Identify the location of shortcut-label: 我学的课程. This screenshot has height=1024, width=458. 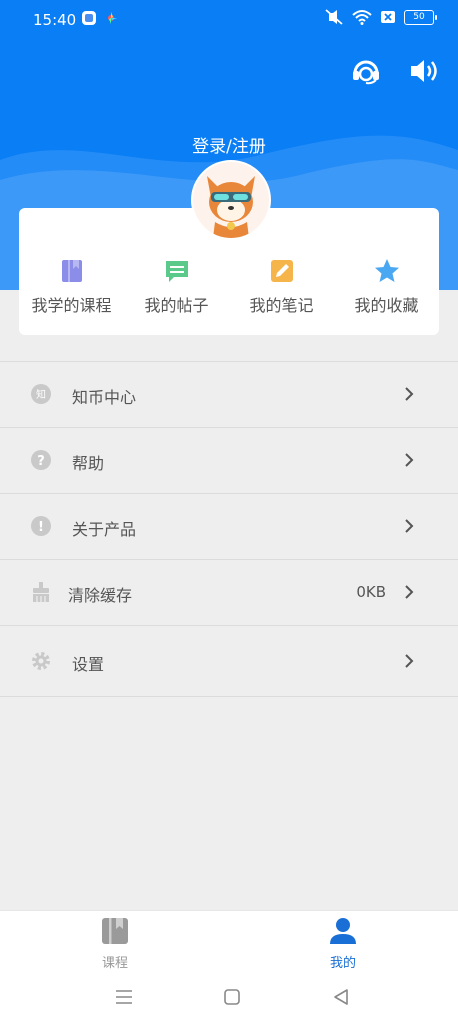
(71, 305).